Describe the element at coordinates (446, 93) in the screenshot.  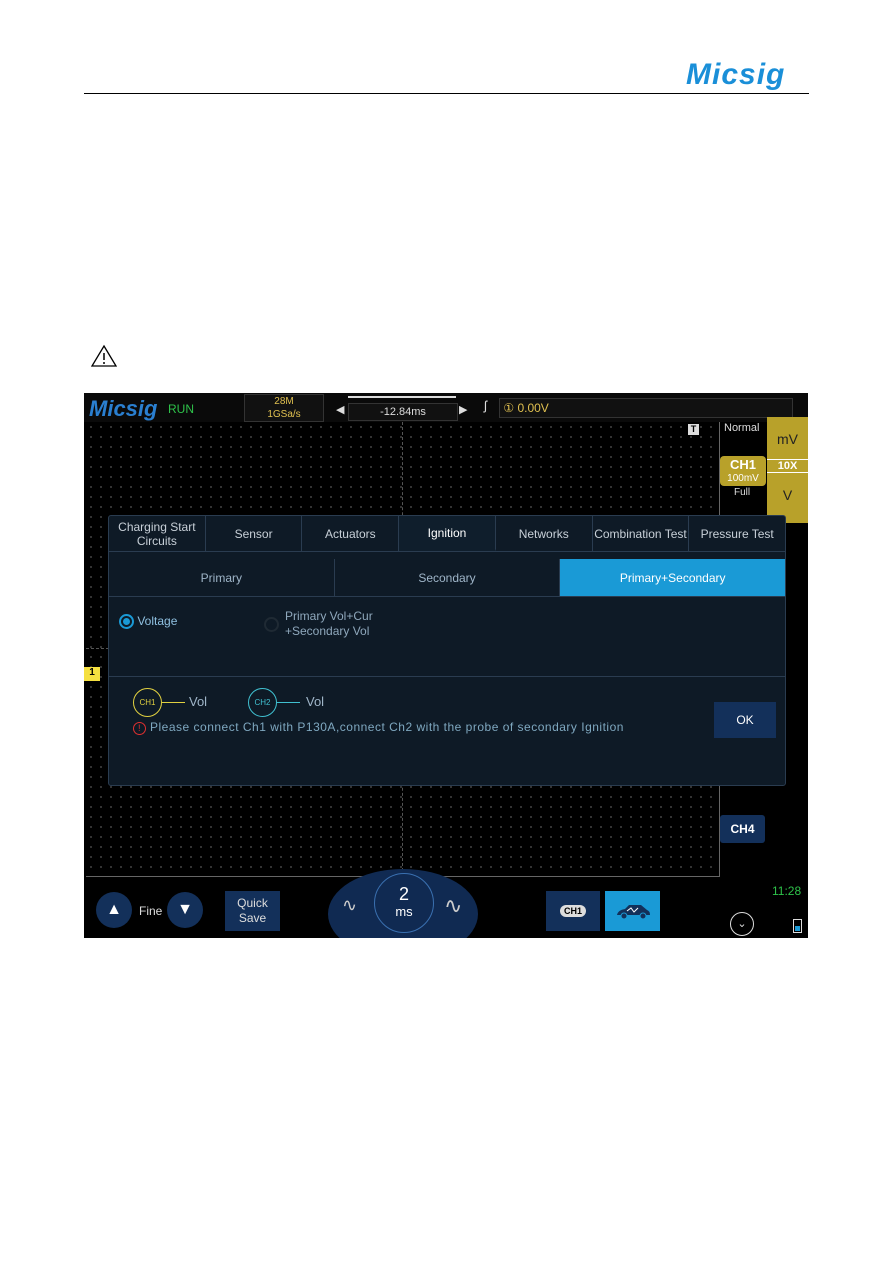
I see `header-divider` at that location.